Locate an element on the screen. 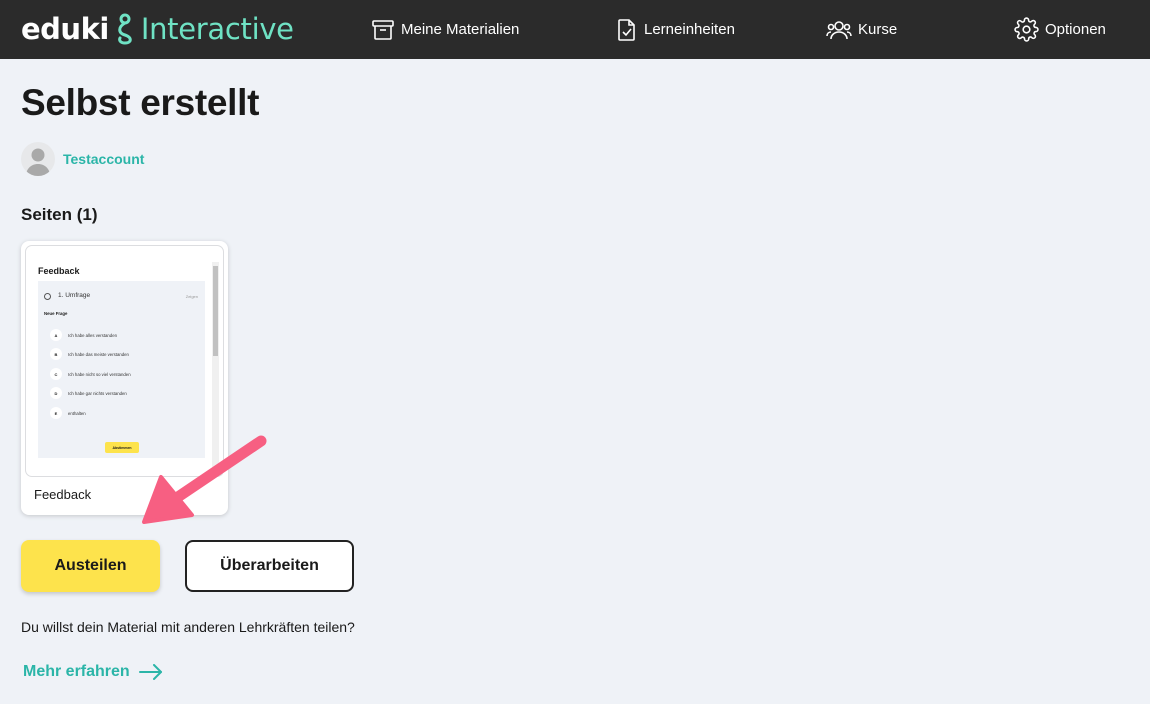 Image resolution: width=1150 pixels, height=704 pixels. author-name-link: Testaccount is located at coordinates (103, 159).